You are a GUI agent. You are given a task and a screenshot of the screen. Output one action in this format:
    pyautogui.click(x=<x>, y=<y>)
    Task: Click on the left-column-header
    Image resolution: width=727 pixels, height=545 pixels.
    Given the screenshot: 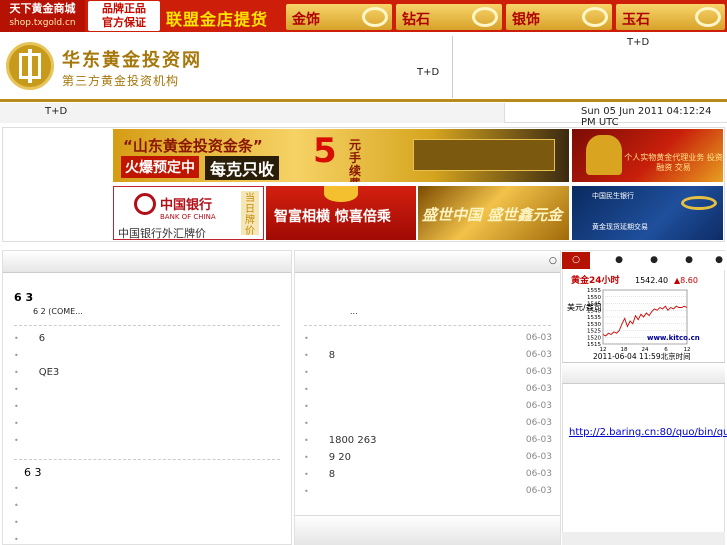 What is the action you would take?
    pyautogui.click(x=147, y=262)
    